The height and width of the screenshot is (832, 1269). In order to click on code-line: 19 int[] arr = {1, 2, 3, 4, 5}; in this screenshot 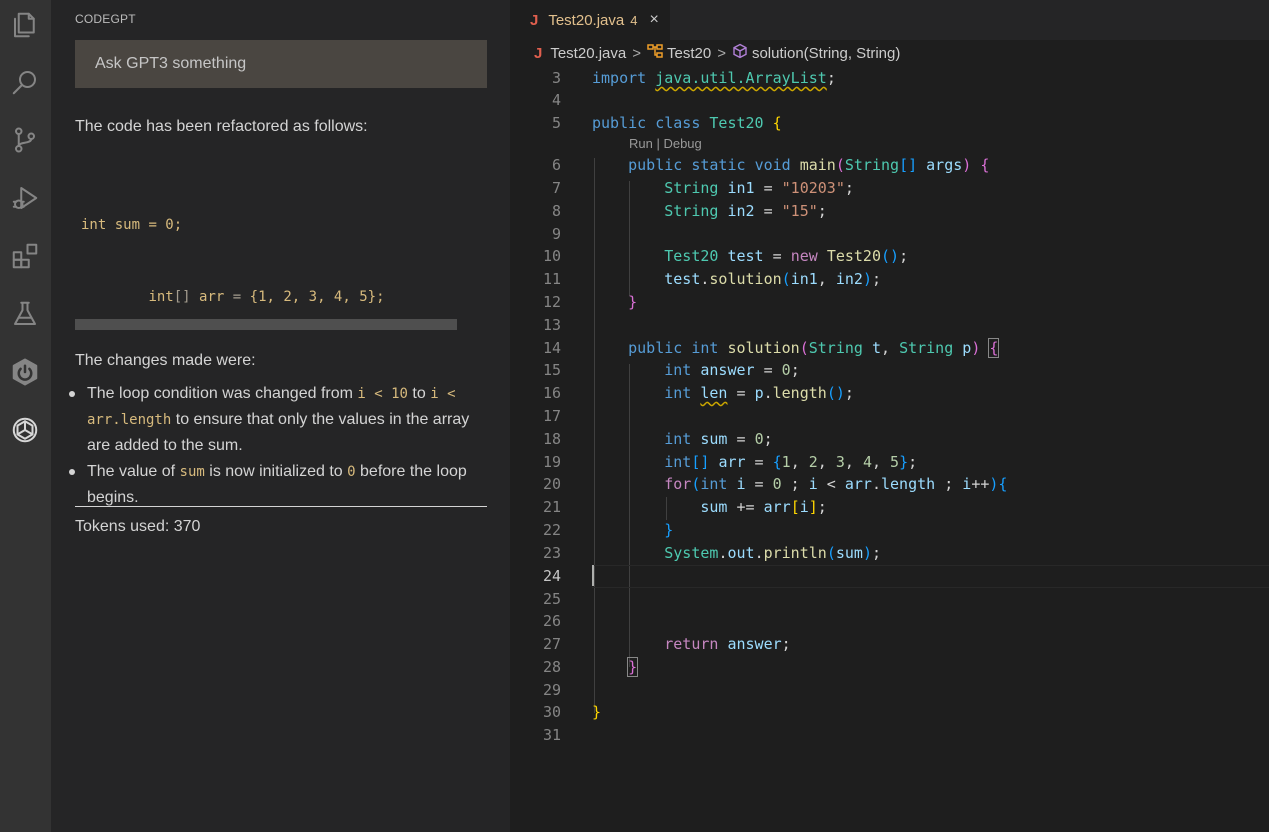, I will do `click(889, 462)`.